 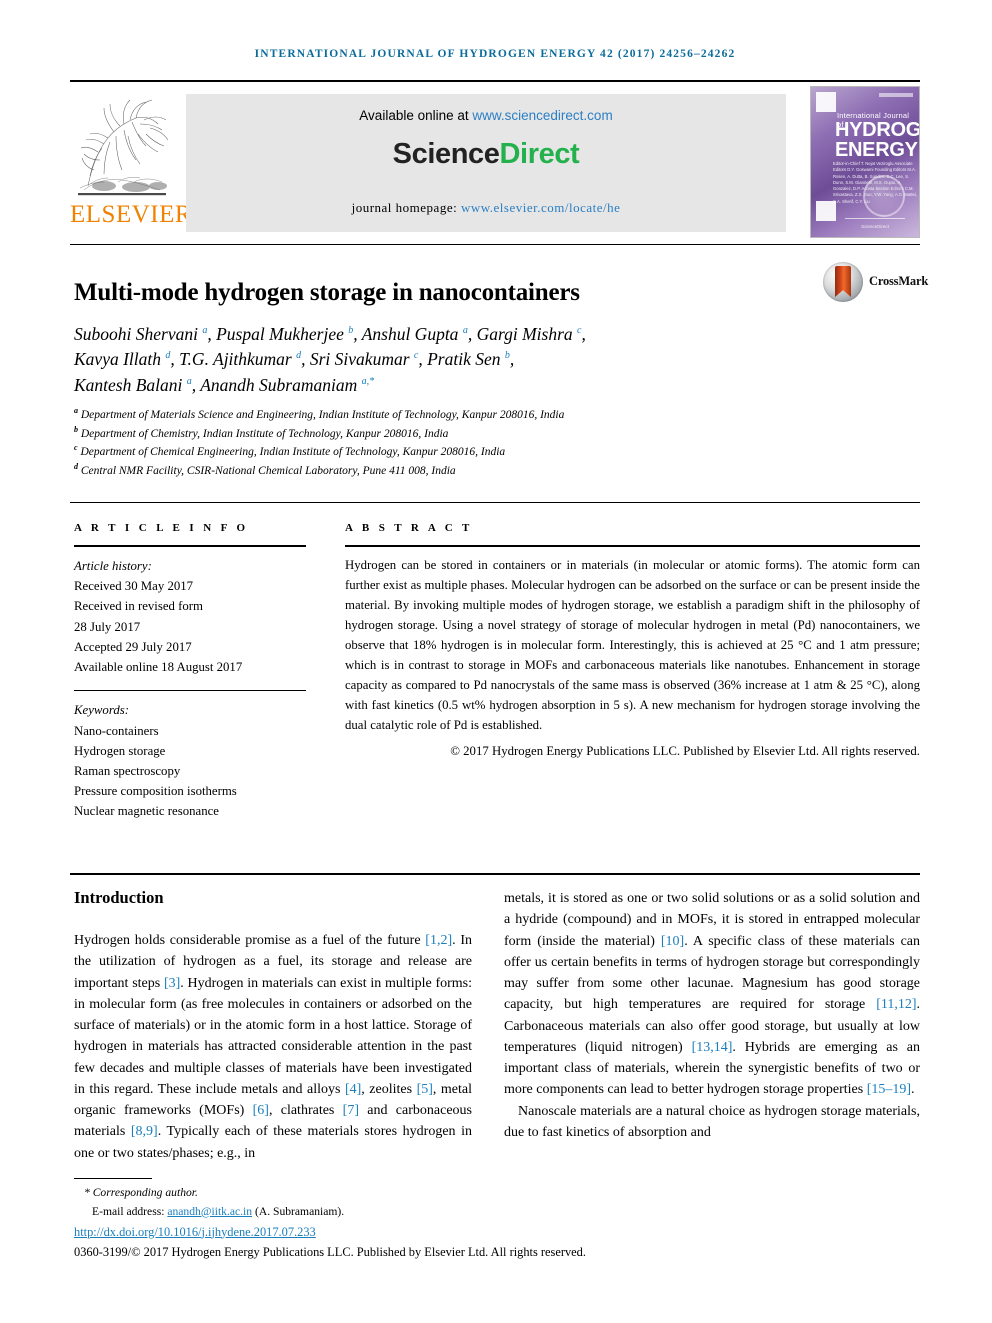 I want to click on article-info-heading: A R T I C L E I N F O, so click(x=161, y=528).